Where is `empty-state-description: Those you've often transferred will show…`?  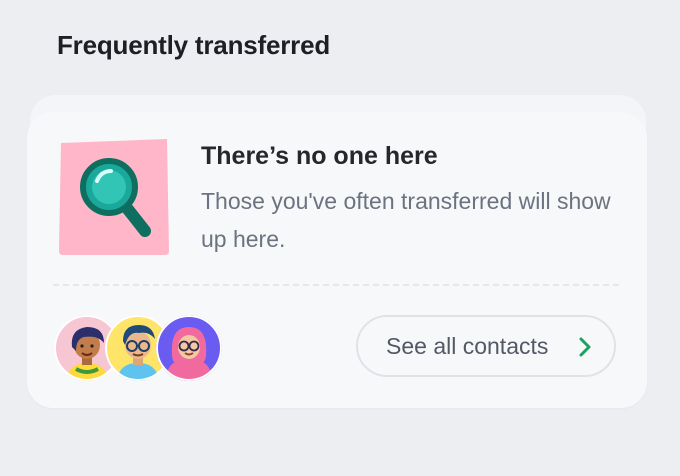
empty-state-description: Those you've often transferred will show… is located at coordinates (406, 220).